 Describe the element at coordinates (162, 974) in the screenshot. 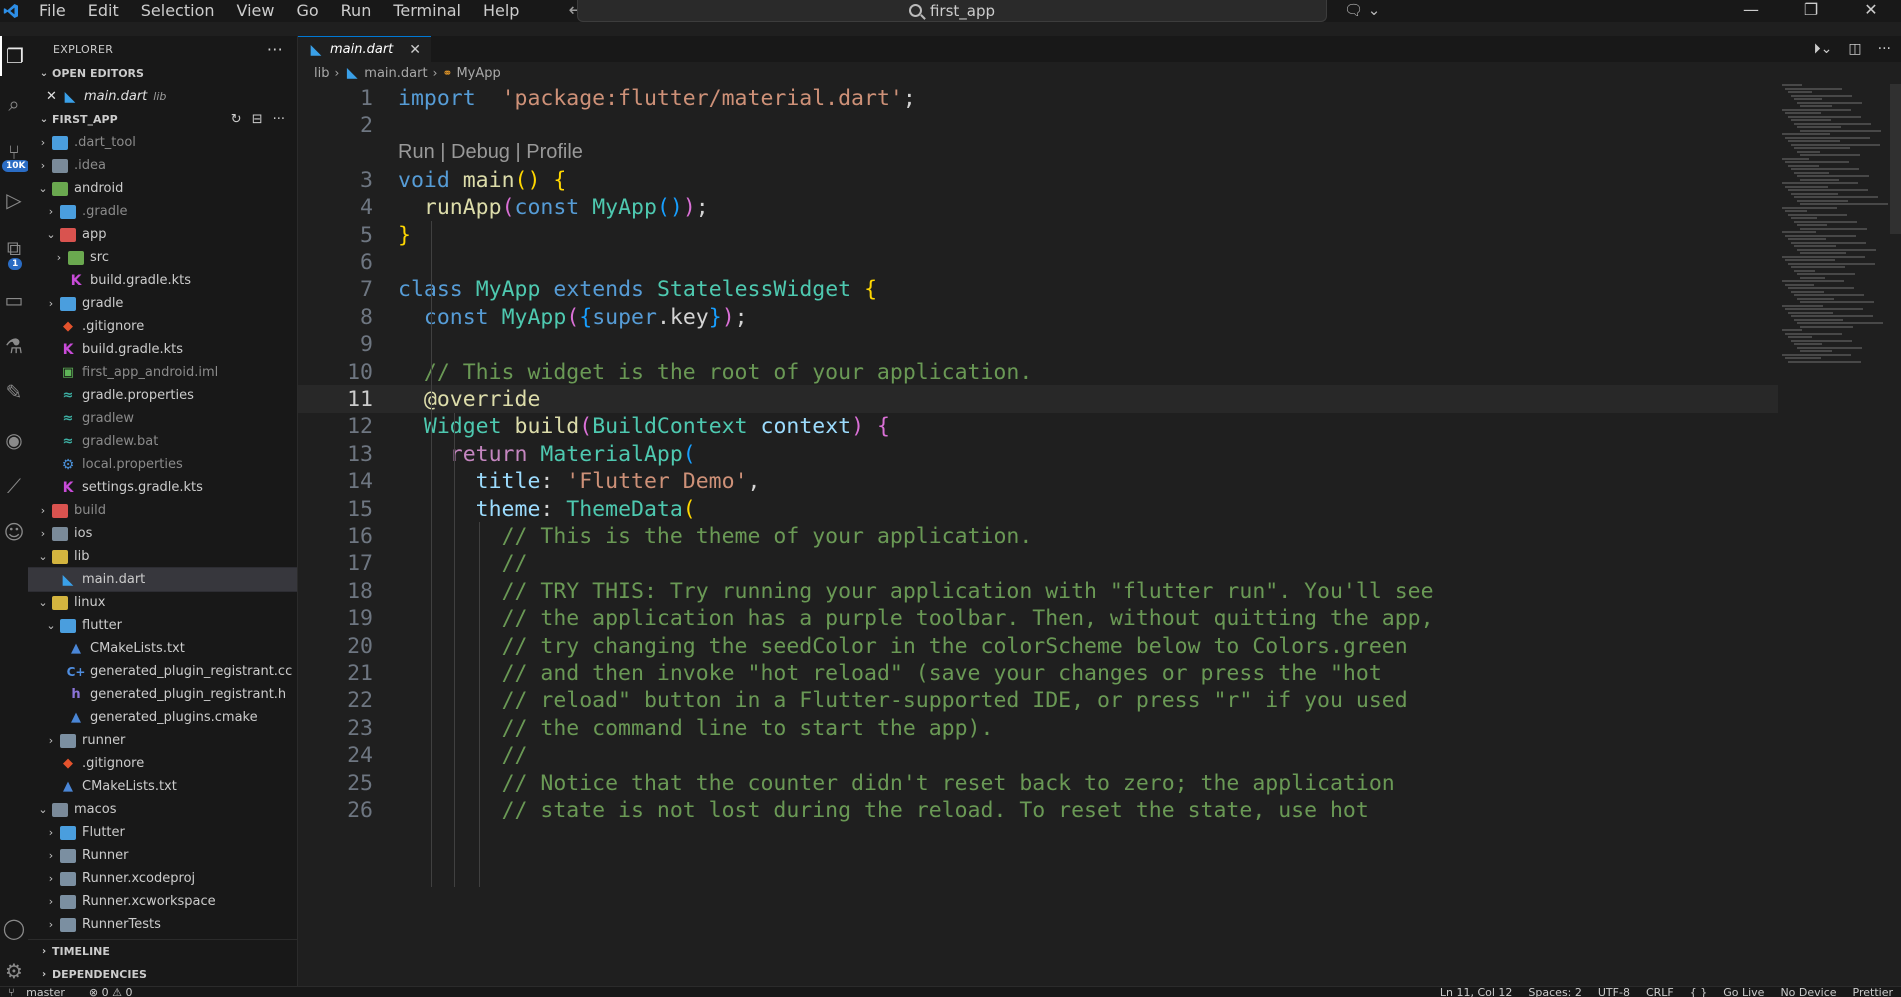

I see `dependencies-section: › DEPENDENCIES` at that location.